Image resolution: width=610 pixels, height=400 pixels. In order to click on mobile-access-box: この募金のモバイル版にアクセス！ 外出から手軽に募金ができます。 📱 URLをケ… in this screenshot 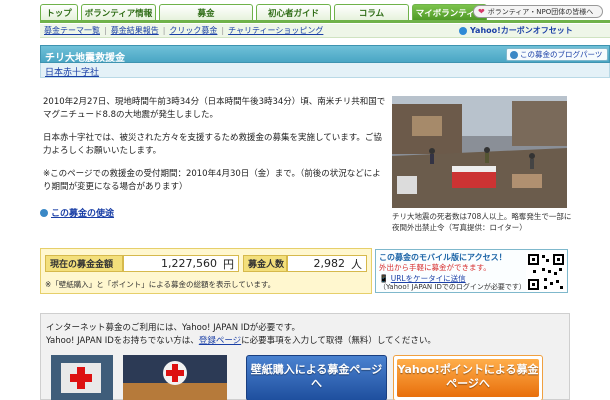, I will do `click(471, 271)`.